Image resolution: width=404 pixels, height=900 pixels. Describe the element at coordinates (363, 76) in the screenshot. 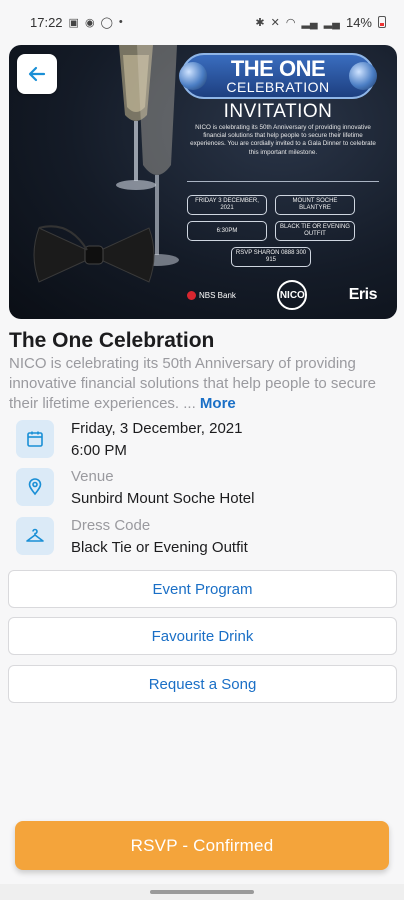

I see `globe-icon-right` at that location.